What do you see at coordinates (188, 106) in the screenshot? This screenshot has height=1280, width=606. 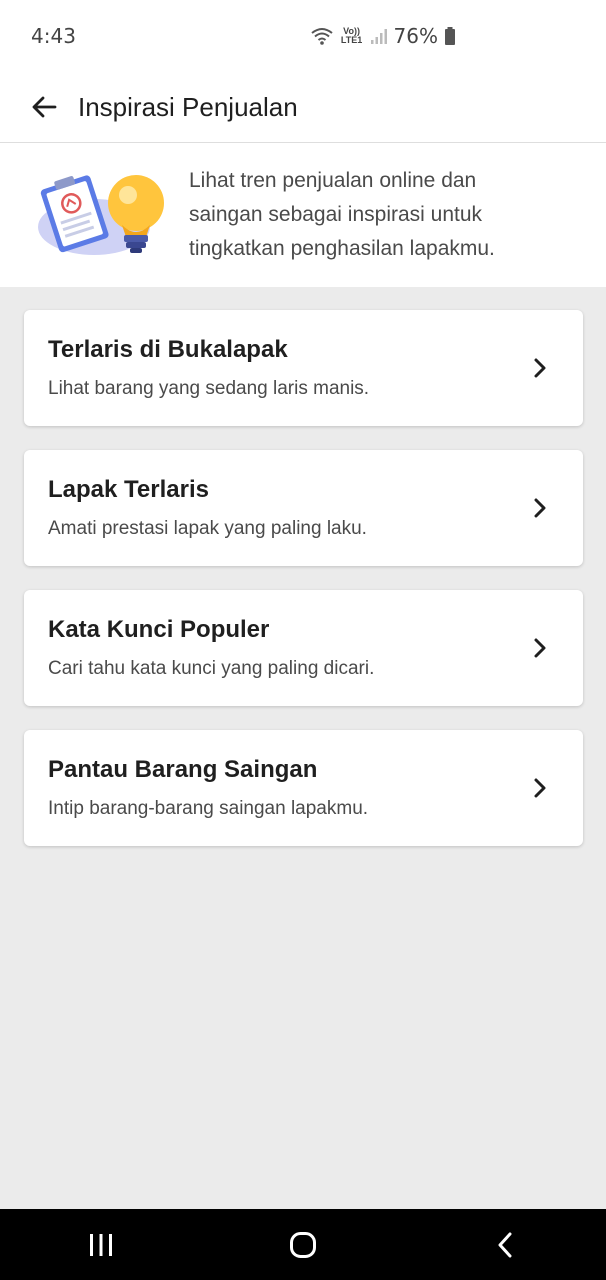 I see `page-title: Inspirasi Penjualan` at bounding box center [188, 106].